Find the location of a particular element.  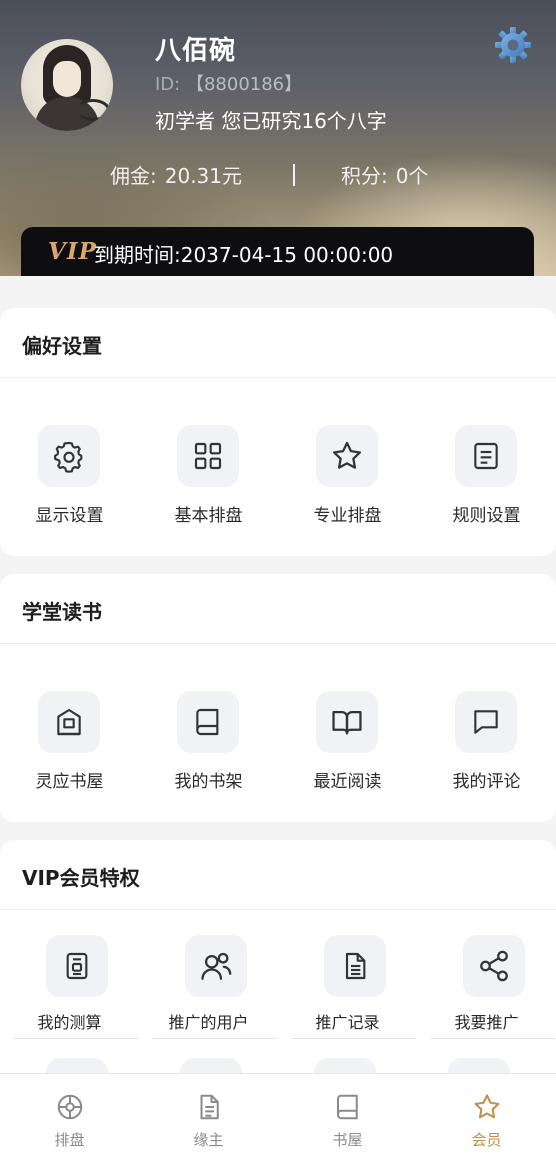

nav-yuanzhu: 缘主 is located at coordinates (208, 1116).